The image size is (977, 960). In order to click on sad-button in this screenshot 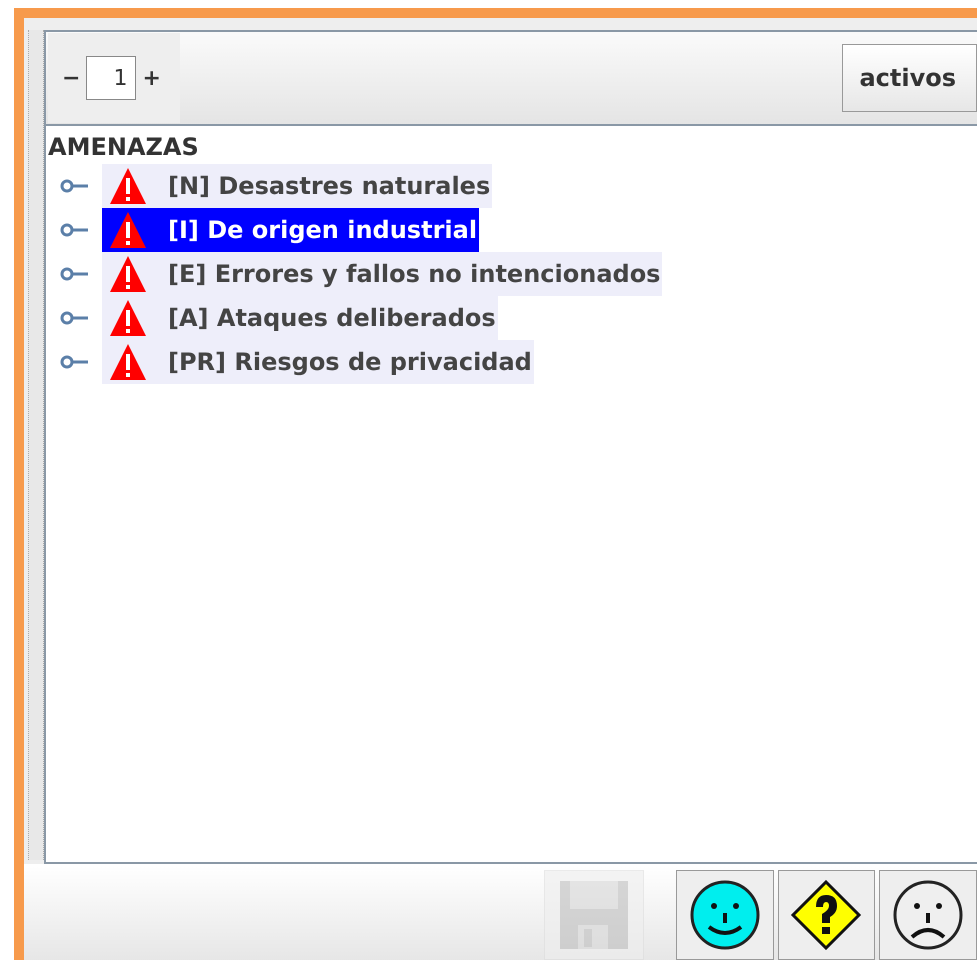, I will do `click(928, 915)`.